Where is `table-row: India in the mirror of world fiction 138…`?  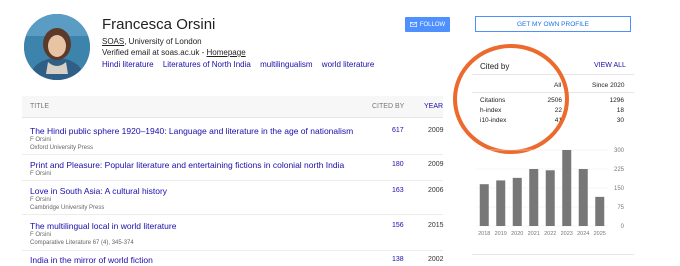
table-row: India in the mirror of world fiction 138… is located at coordinates (233, 260).